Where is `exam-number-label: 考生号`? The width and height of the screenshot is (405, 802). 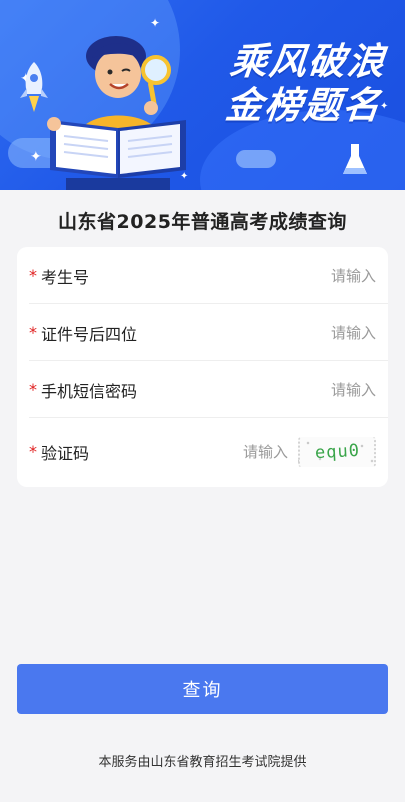 exam-number-label: 考生号 is located at coordinates (65, 277).